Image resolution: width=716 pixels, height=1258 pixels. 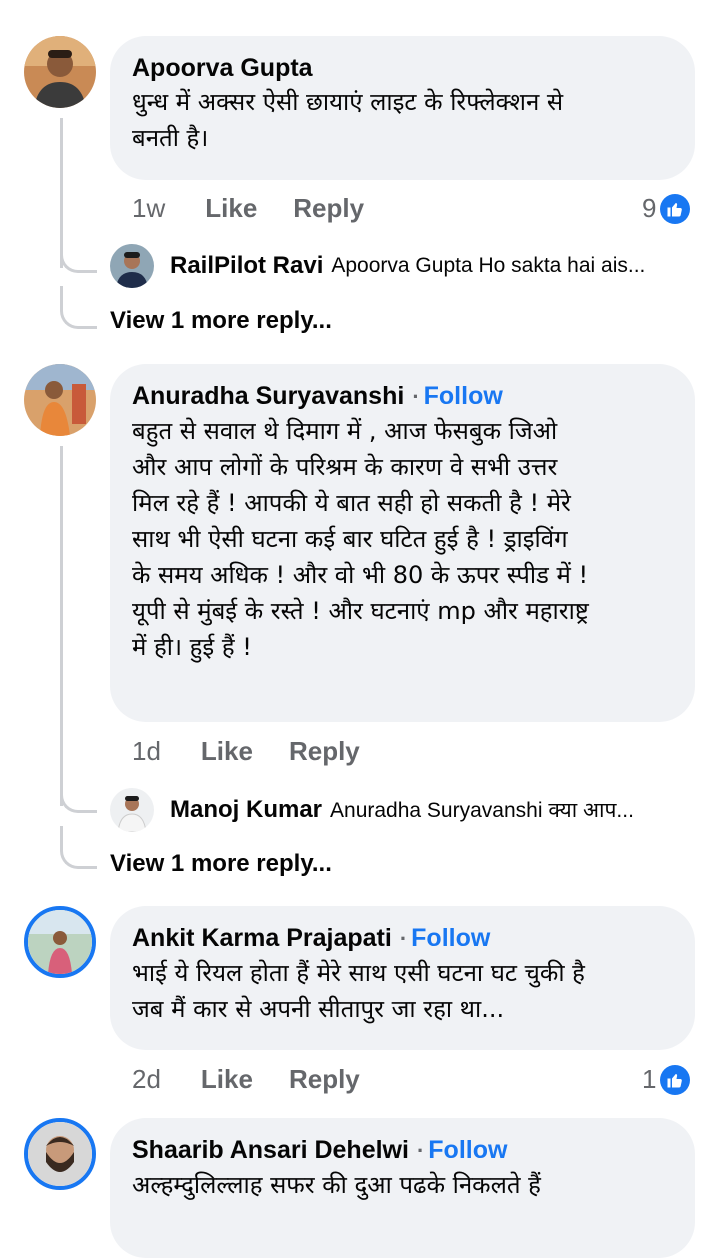 I want to click on reply-author: RailPilot Ravi, so click(x=246, y=266).